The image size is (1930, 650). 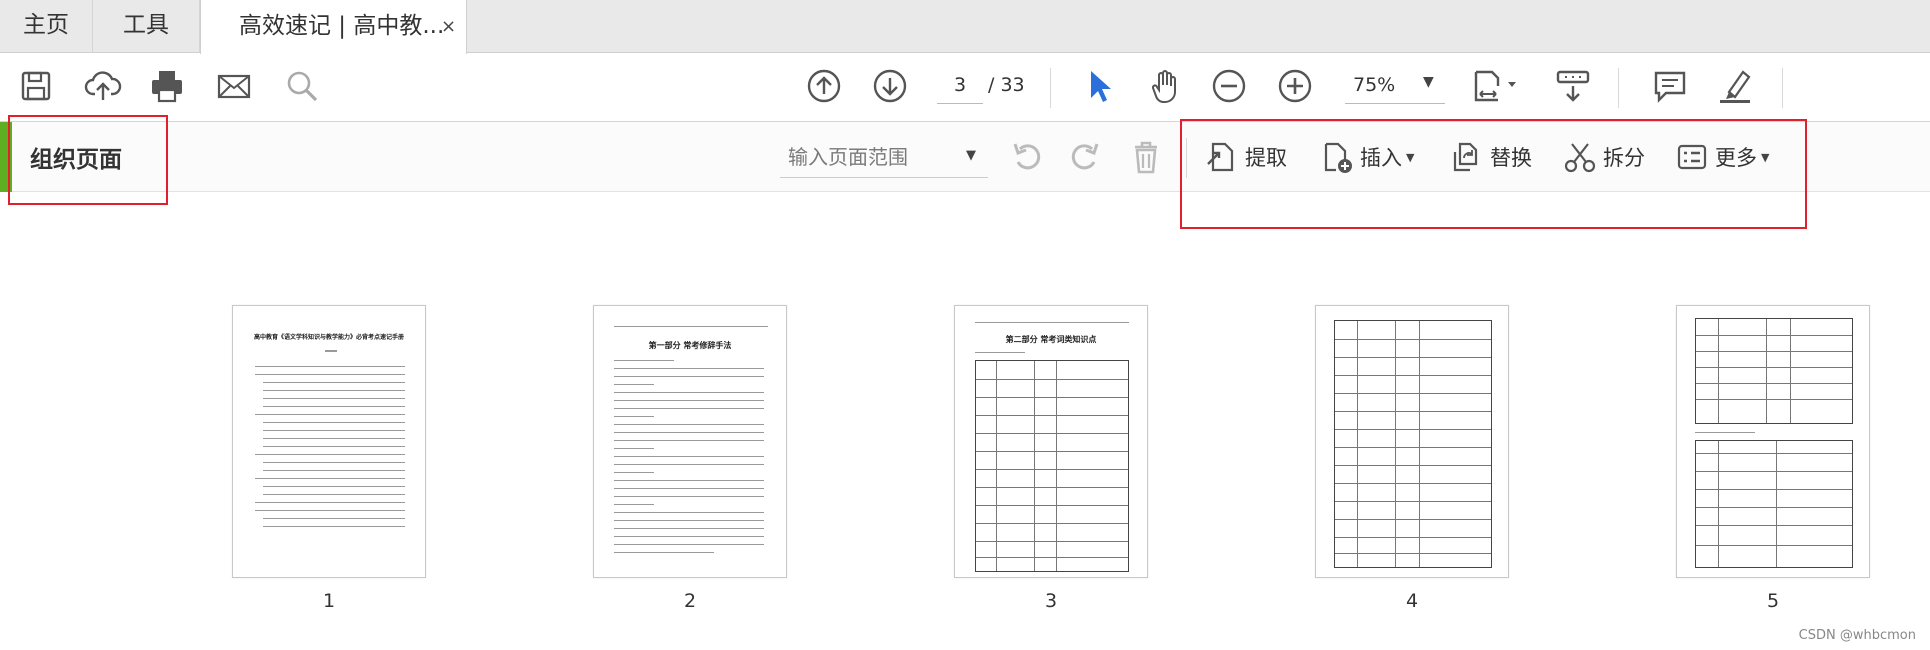 I want to click on trash-icon, so click(x=1146, y=157).